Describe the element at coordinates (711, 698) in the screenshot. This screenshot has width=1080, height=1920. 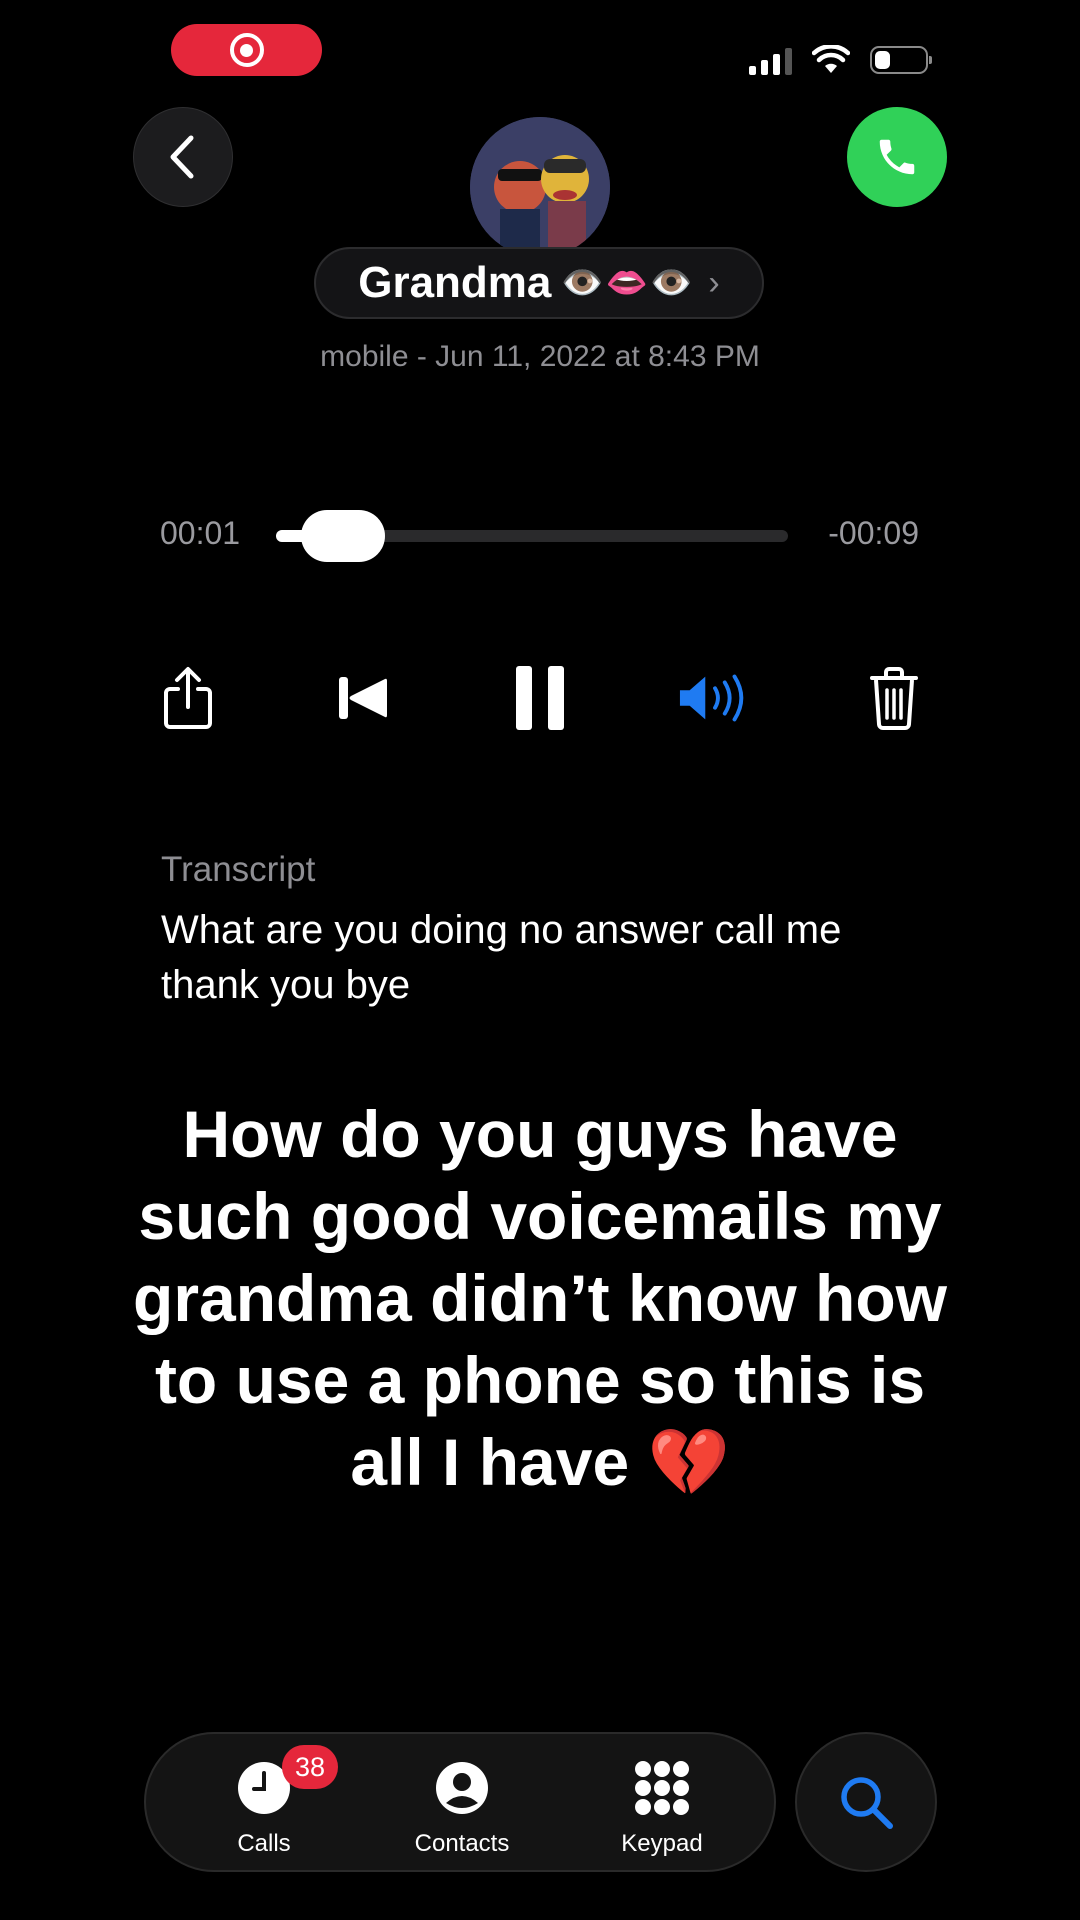
I see `speaker-icon` at that location.